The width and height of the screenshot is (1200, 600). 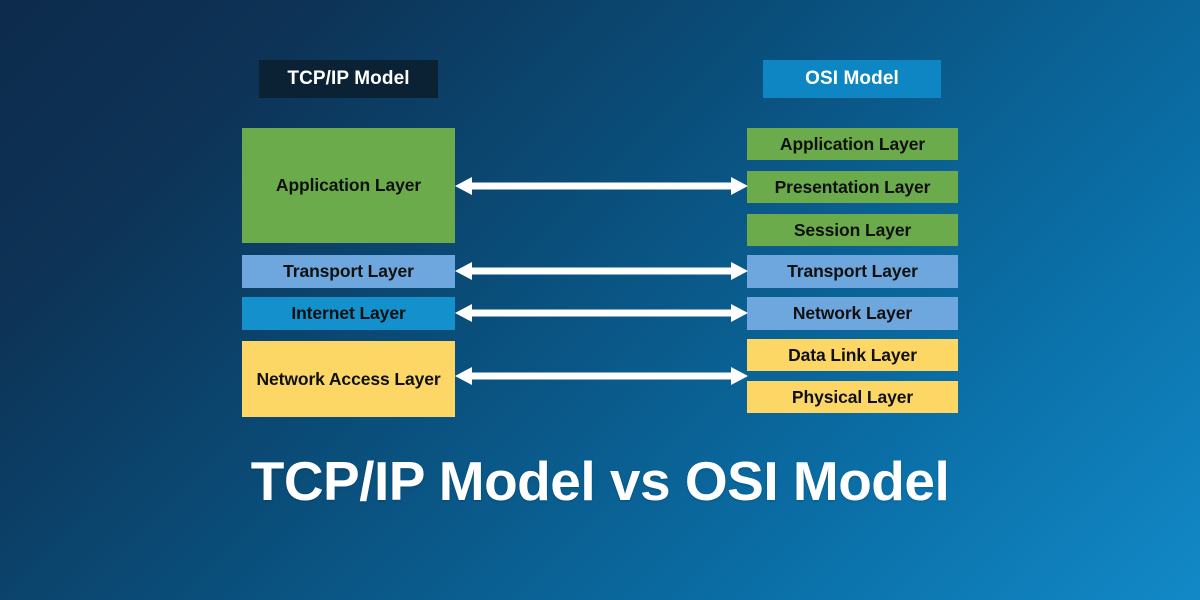 What do you see at coordinates (348, 185) in the screenshot?
I see `tcpip-layer-application: Application Layer` at bounding box center [348, 185].